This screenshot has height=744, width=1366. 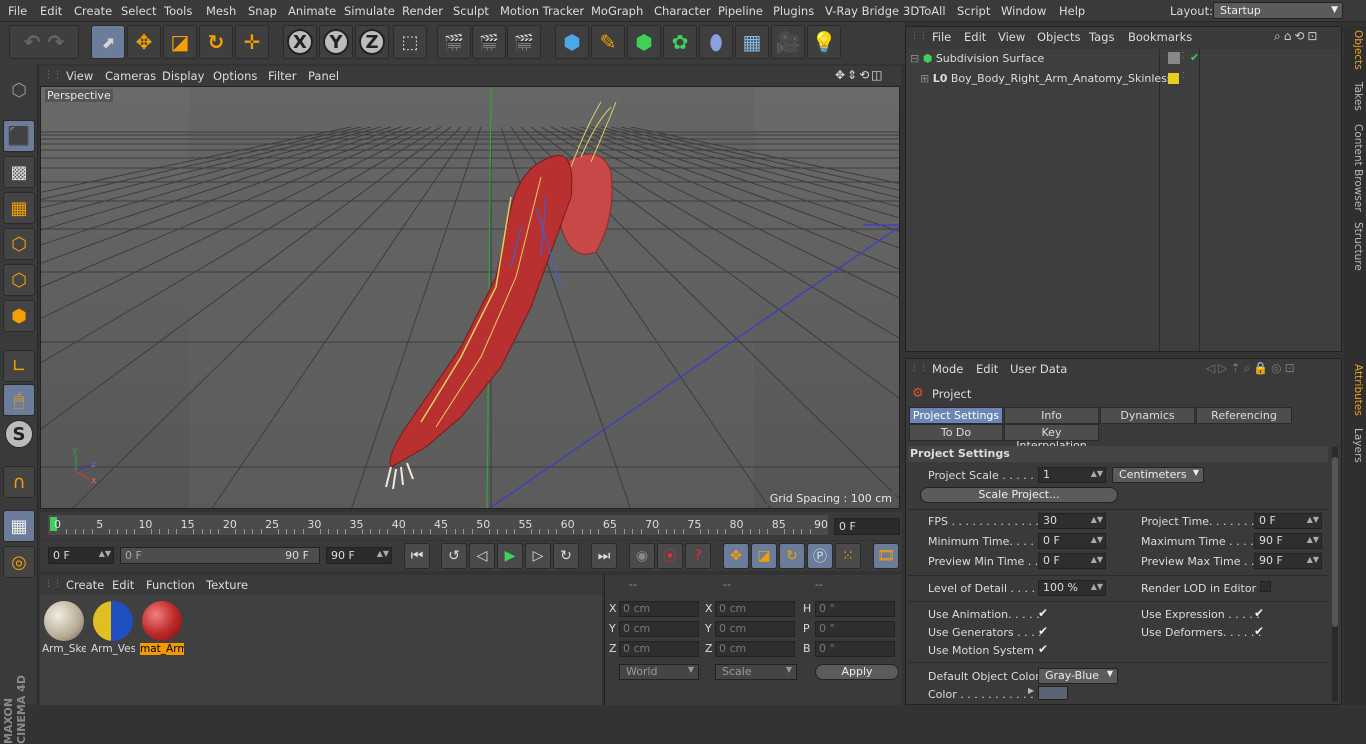 I want to click on solo-icon: S, so click(x=19, y=434).